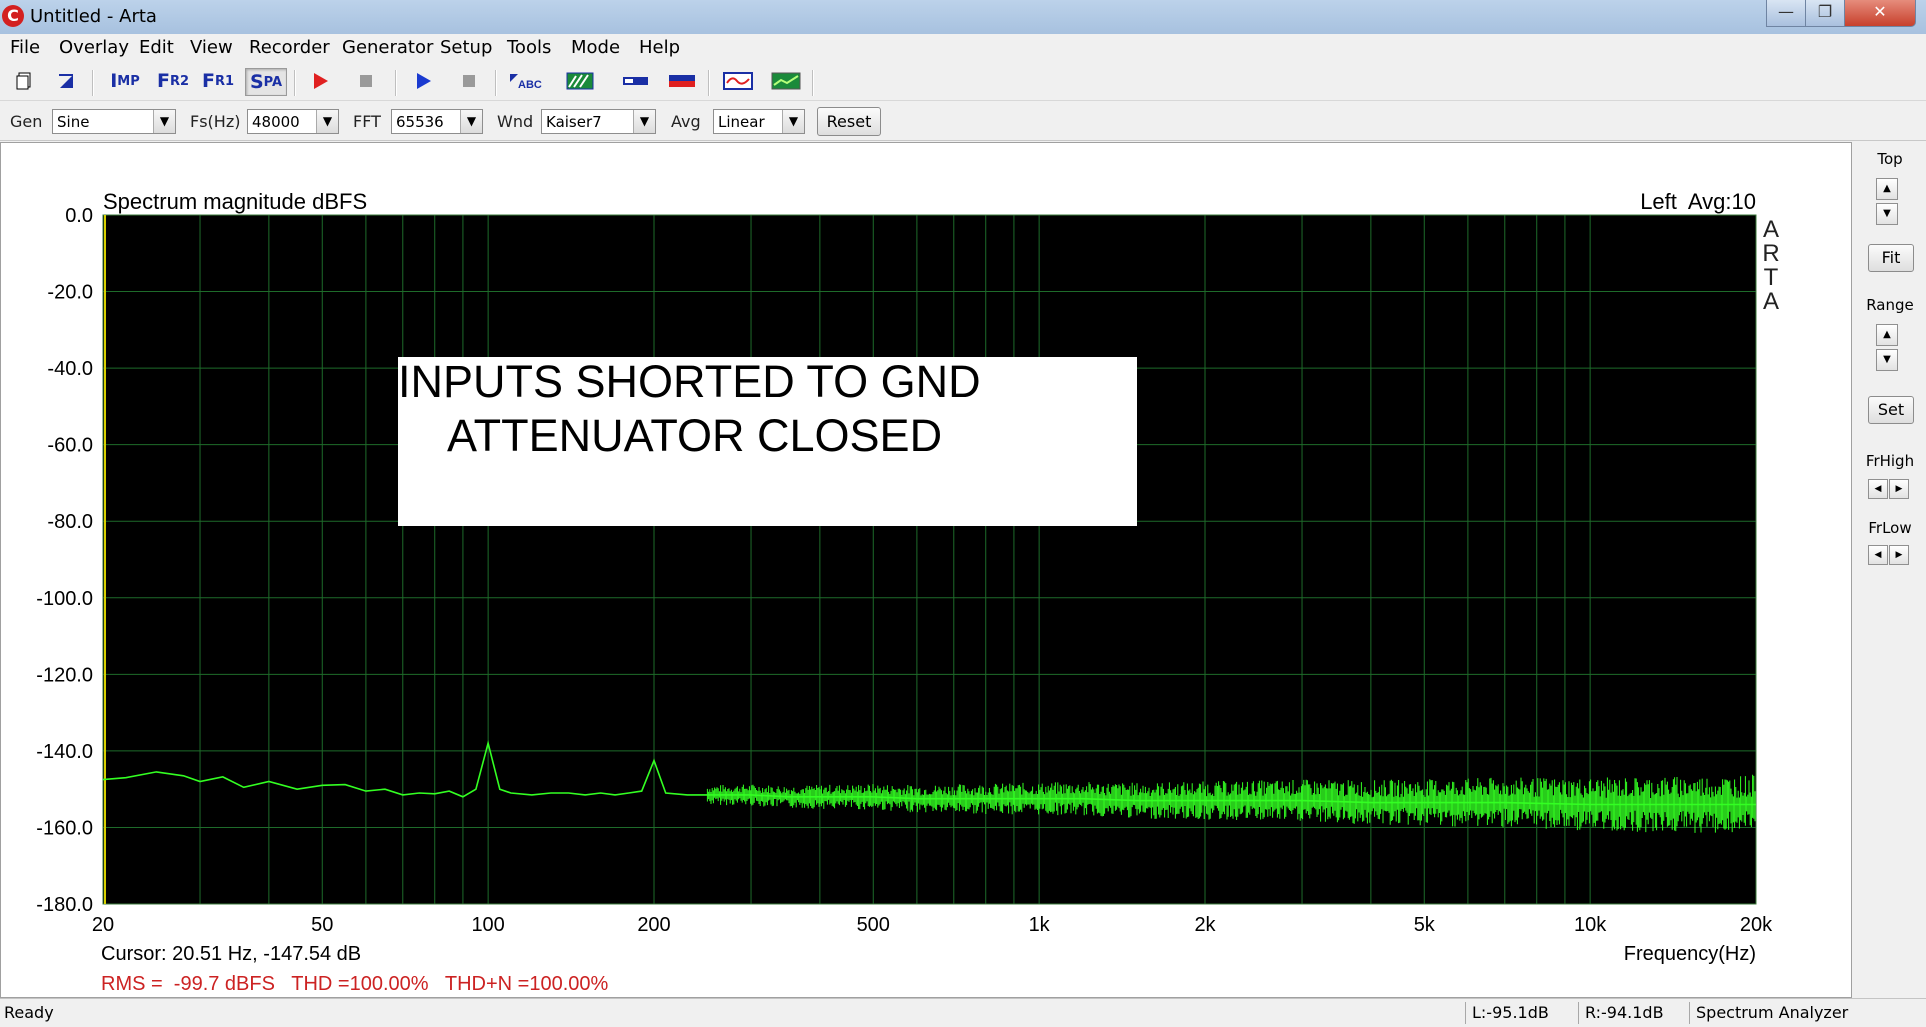 Image resolution: width=1926 pixels, height=1027 pixels. What do you see at coordinates (636, 81) in the screenshot?
I see `meter-probe-icon` at bounding box center [636, 81].